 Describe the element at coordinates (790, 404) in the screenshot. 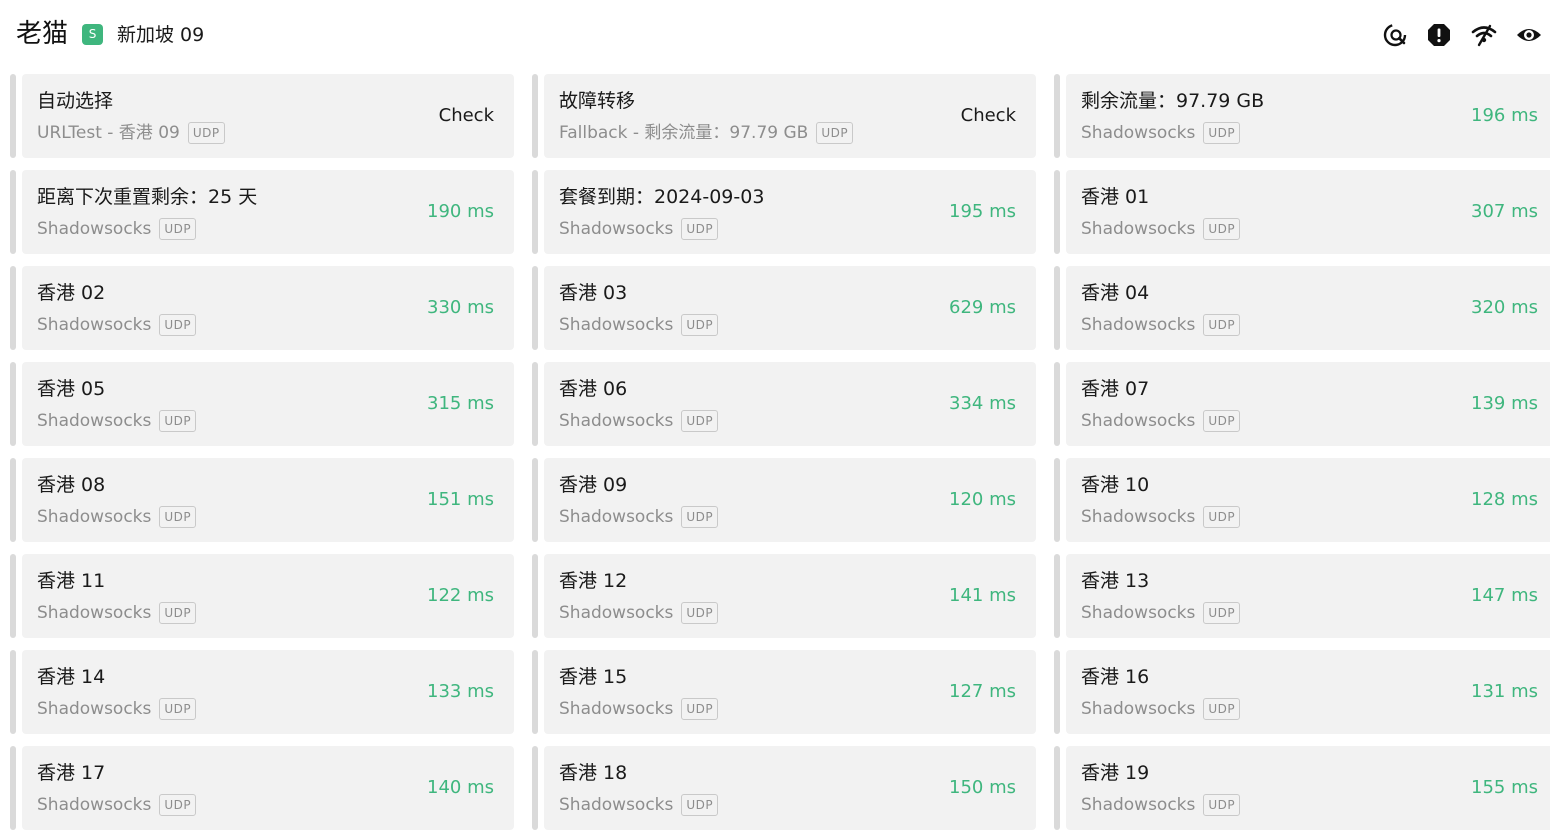

I see `proxy-card: 香港 06 Shadowsocks UDP 334 ms` at that location.